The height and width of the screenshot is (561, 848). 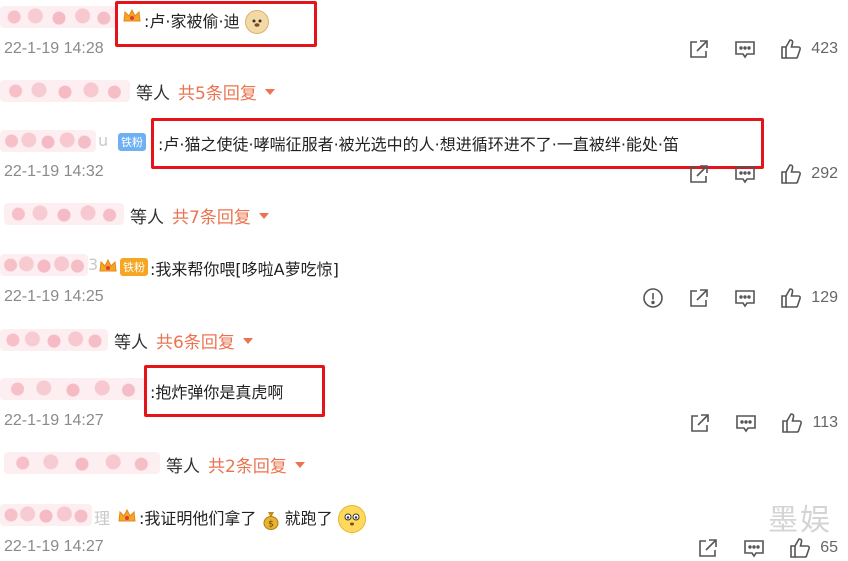 I want to click on comment-actions: 113, so click(x=752, y=423).